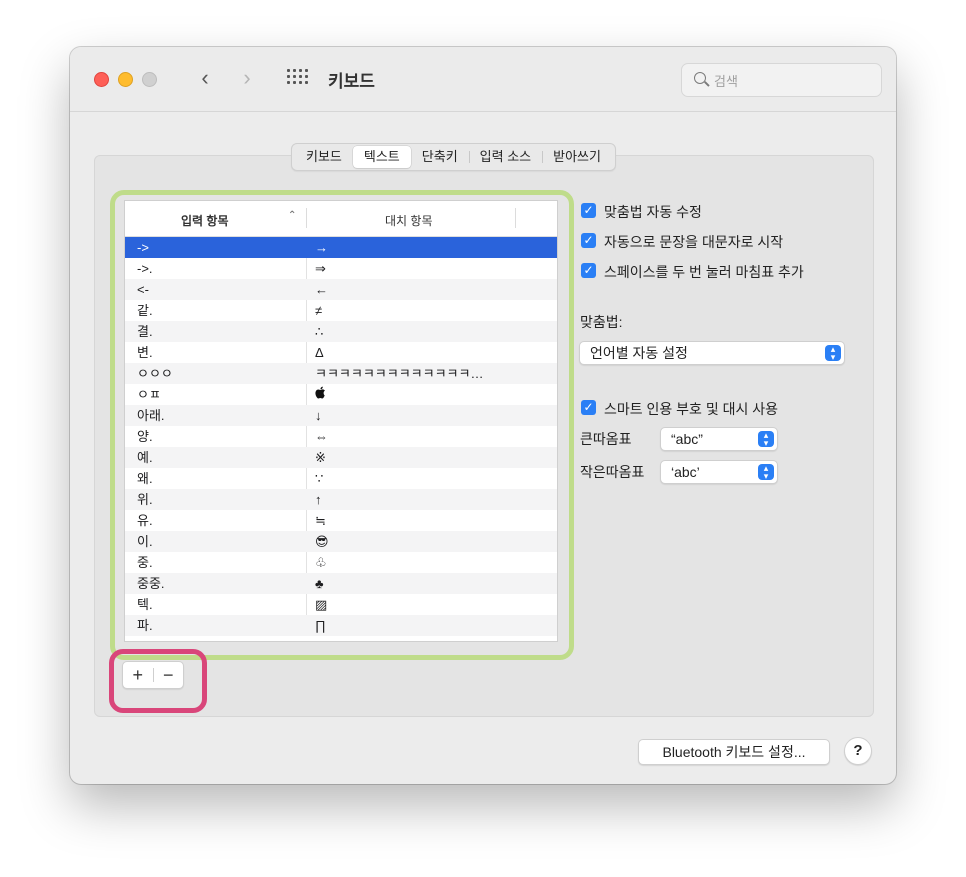  What do you see at coordinates (292, 215) in the screenshot?
I see `sort-ascending-icon: ⌃` at bounding box center [292, 215].